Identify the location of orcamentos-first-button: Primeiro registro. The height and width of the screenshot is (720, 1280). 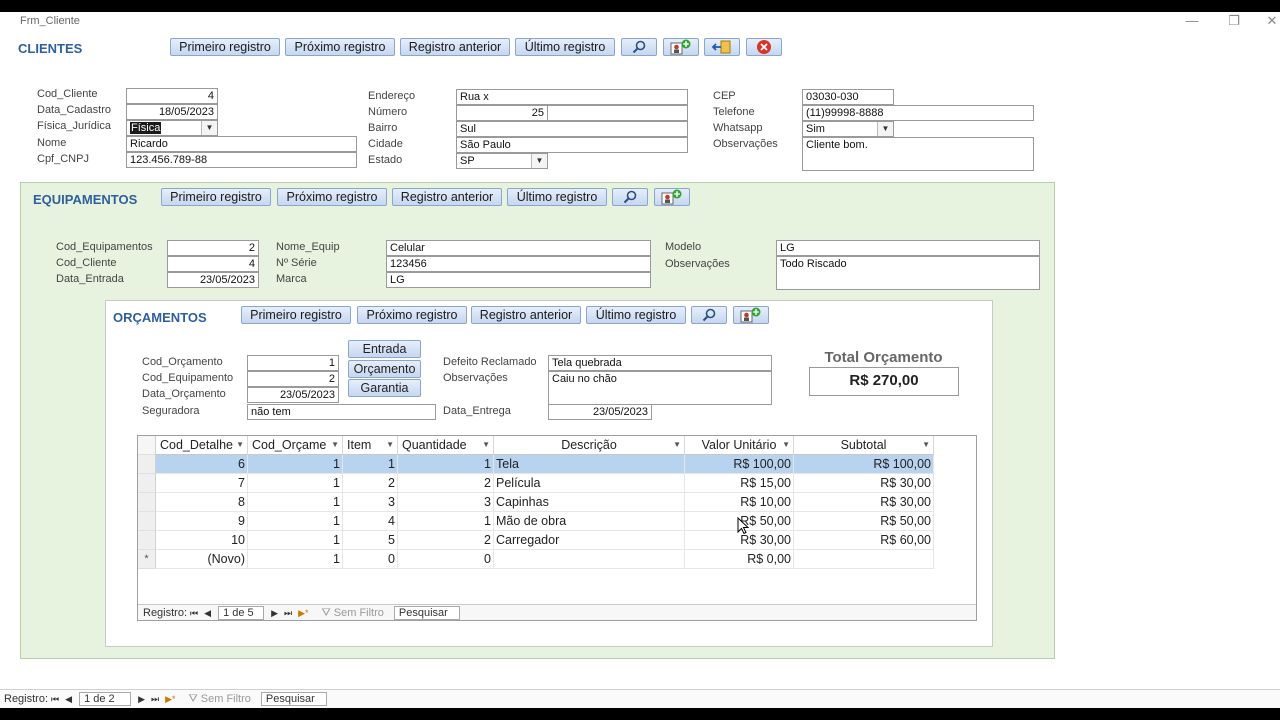
(296, 315).